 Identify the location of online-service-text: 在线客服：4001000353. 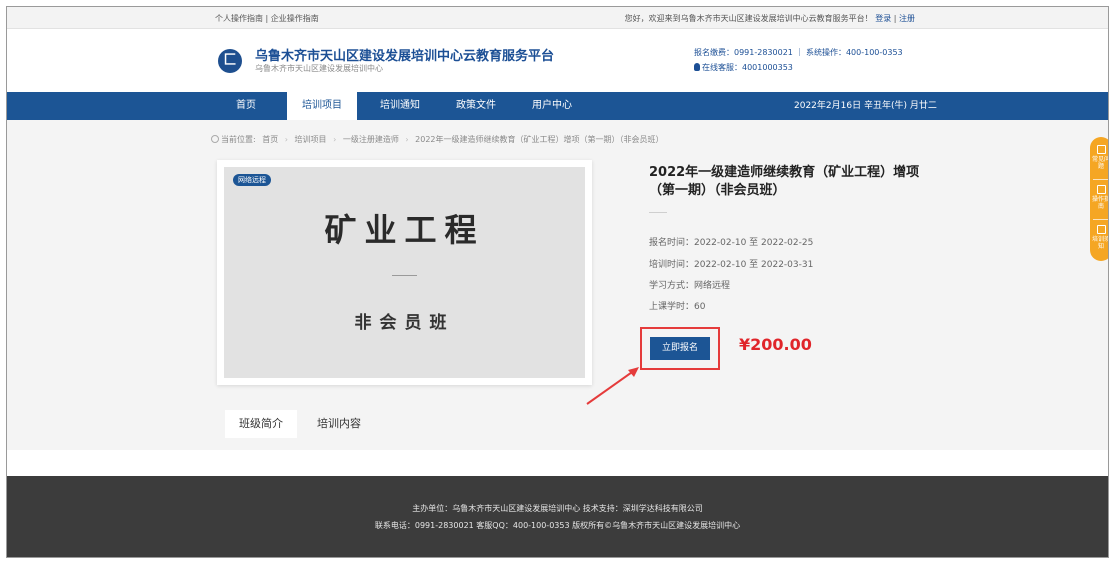
(747, 67).